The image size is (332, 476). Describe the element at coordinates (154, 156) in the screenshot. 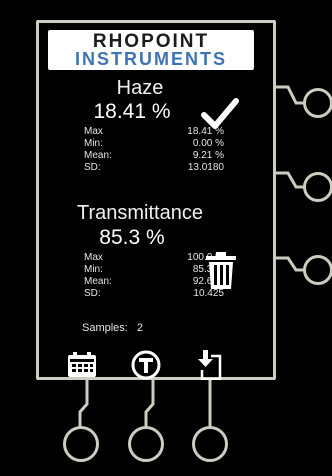

I see `haze-stat-mean: Mean: 9.21 %` at that location.